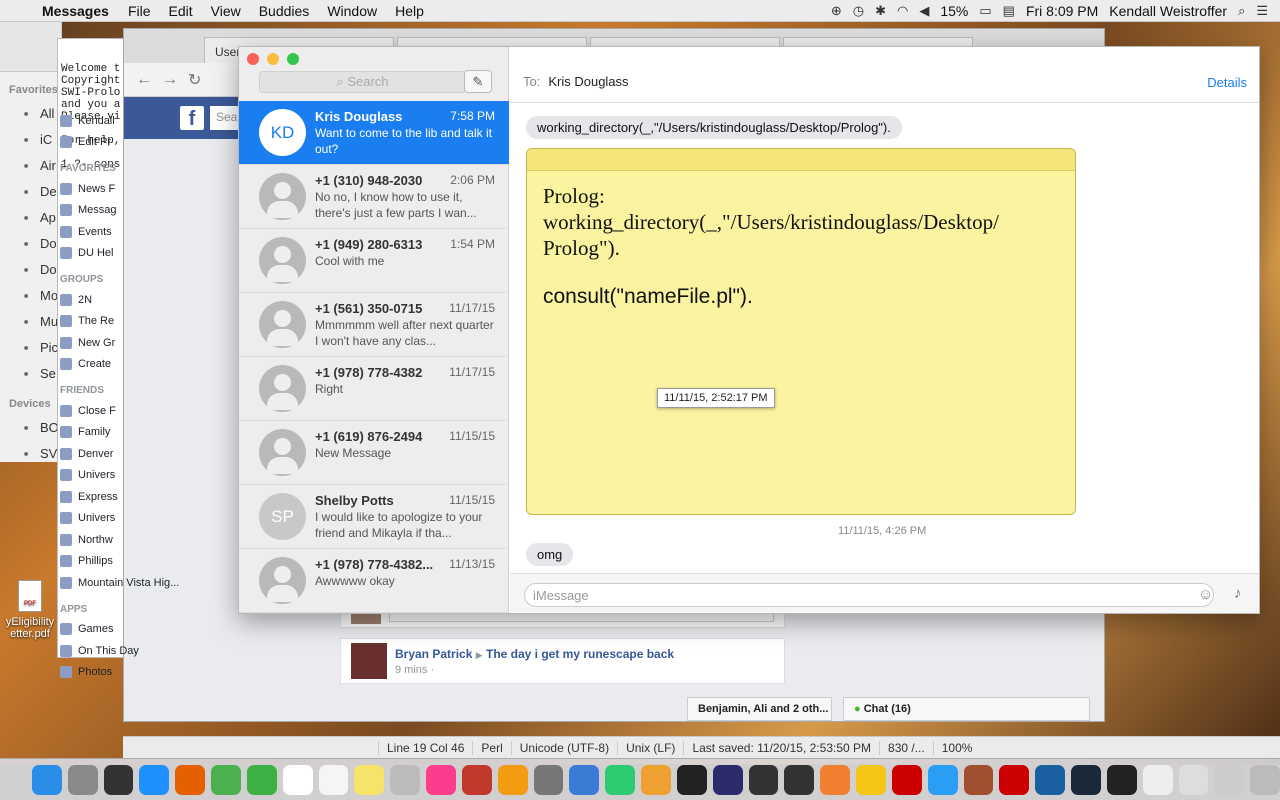 The height and width of the screenshot is (800, 1280). Describe the element at coordinates (226, 779) in the screenshot. I see `dock-chrome-icon` at that location.